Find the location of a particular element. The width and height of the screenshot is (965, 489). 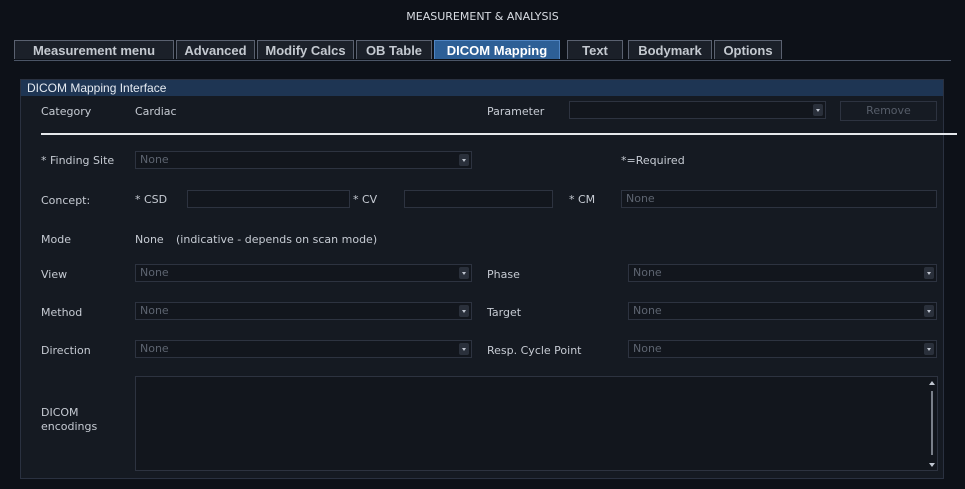

finding-site-label: * Finding Site is located at coordinates (78, 160).